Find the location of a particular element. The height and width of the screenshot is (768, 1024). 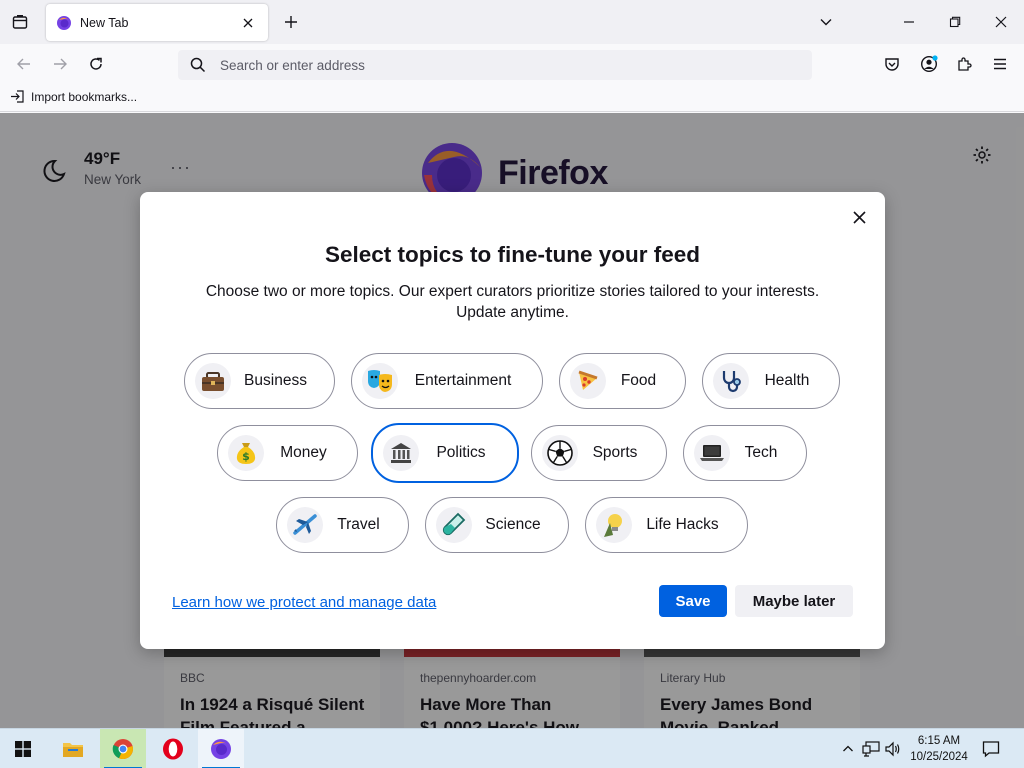

airplane-icon is located at coordinates (305, 525).